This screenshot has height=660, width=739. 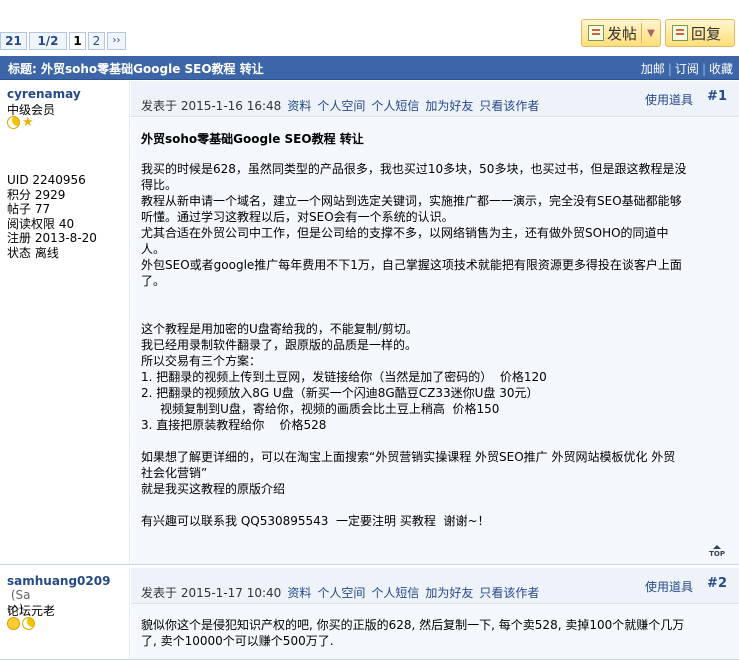 I want to click on thread-title: 标题: 外贸soho零基础Google SEO教程 转让, so click(x=136, y=69).